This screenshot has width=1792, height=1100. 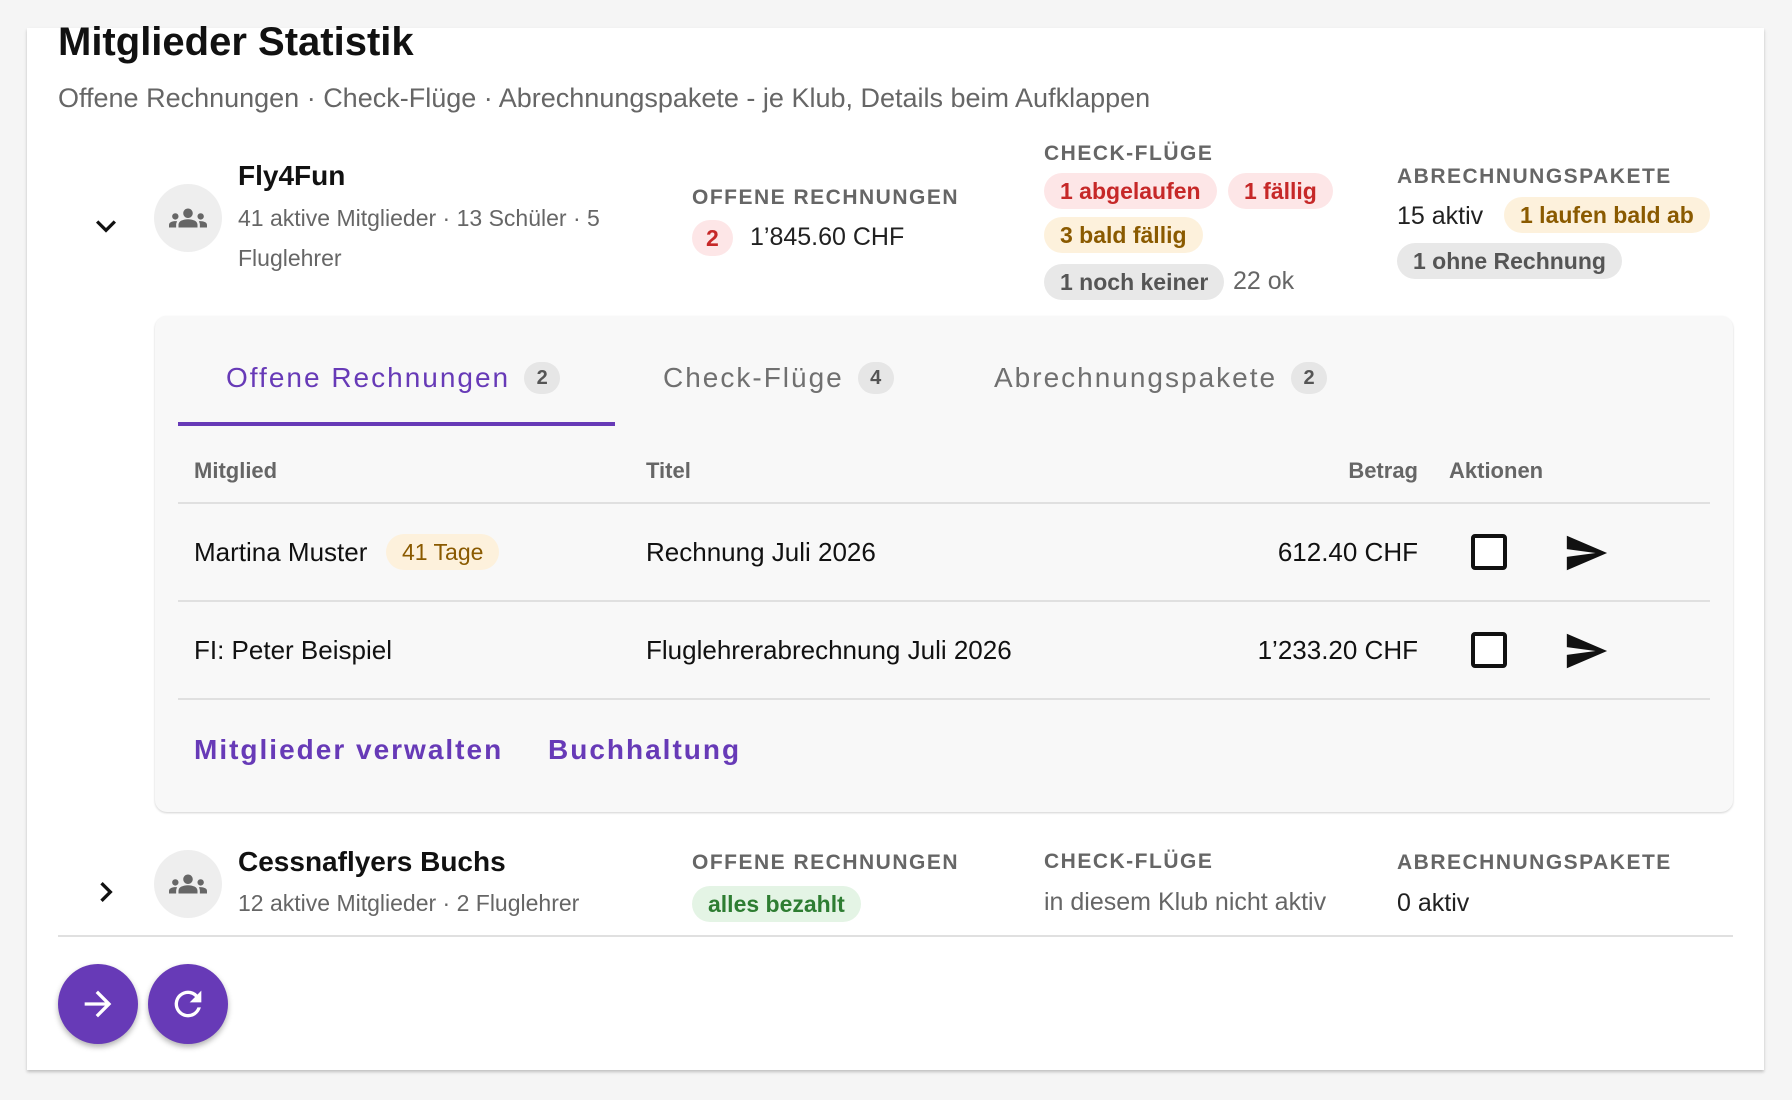 I want to click on column-header-member: Mitglied, so click(x=236, y=470).